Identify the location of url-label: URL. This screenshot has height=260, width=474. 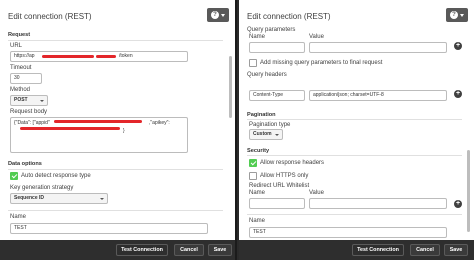
(16, 46).